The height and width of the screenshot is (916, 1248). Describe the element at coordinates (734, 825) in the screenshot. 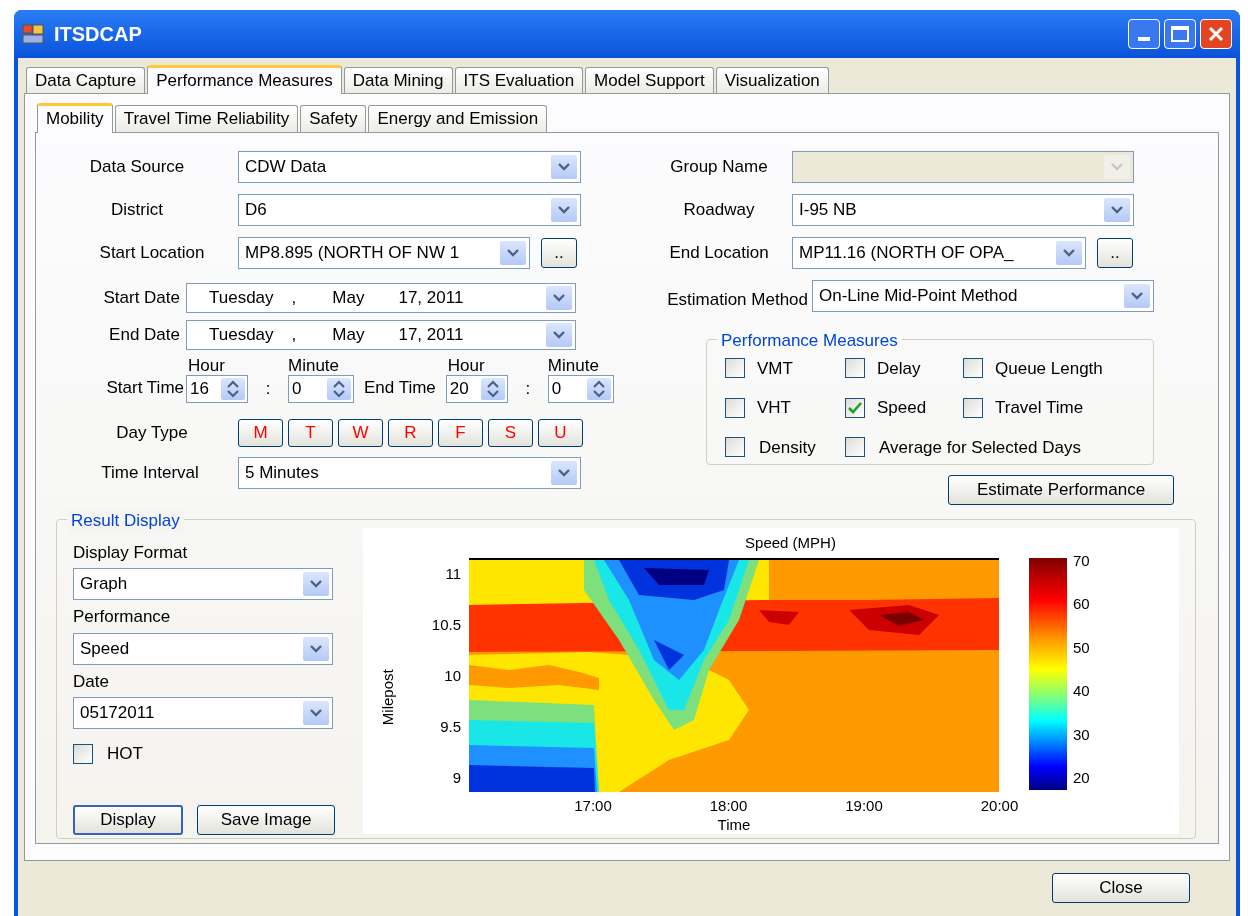

I see `x-axis-label: Time` at that location.